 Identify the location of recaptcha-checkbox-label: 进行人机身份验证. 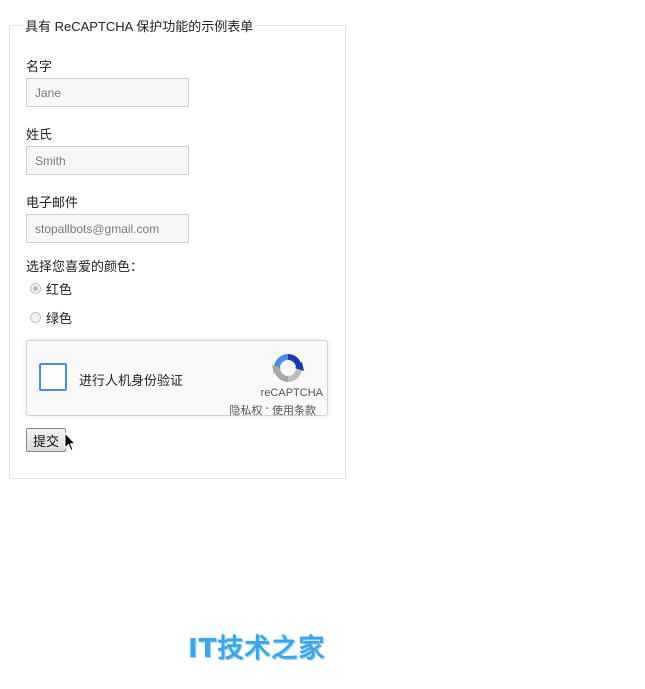
(131, 380).